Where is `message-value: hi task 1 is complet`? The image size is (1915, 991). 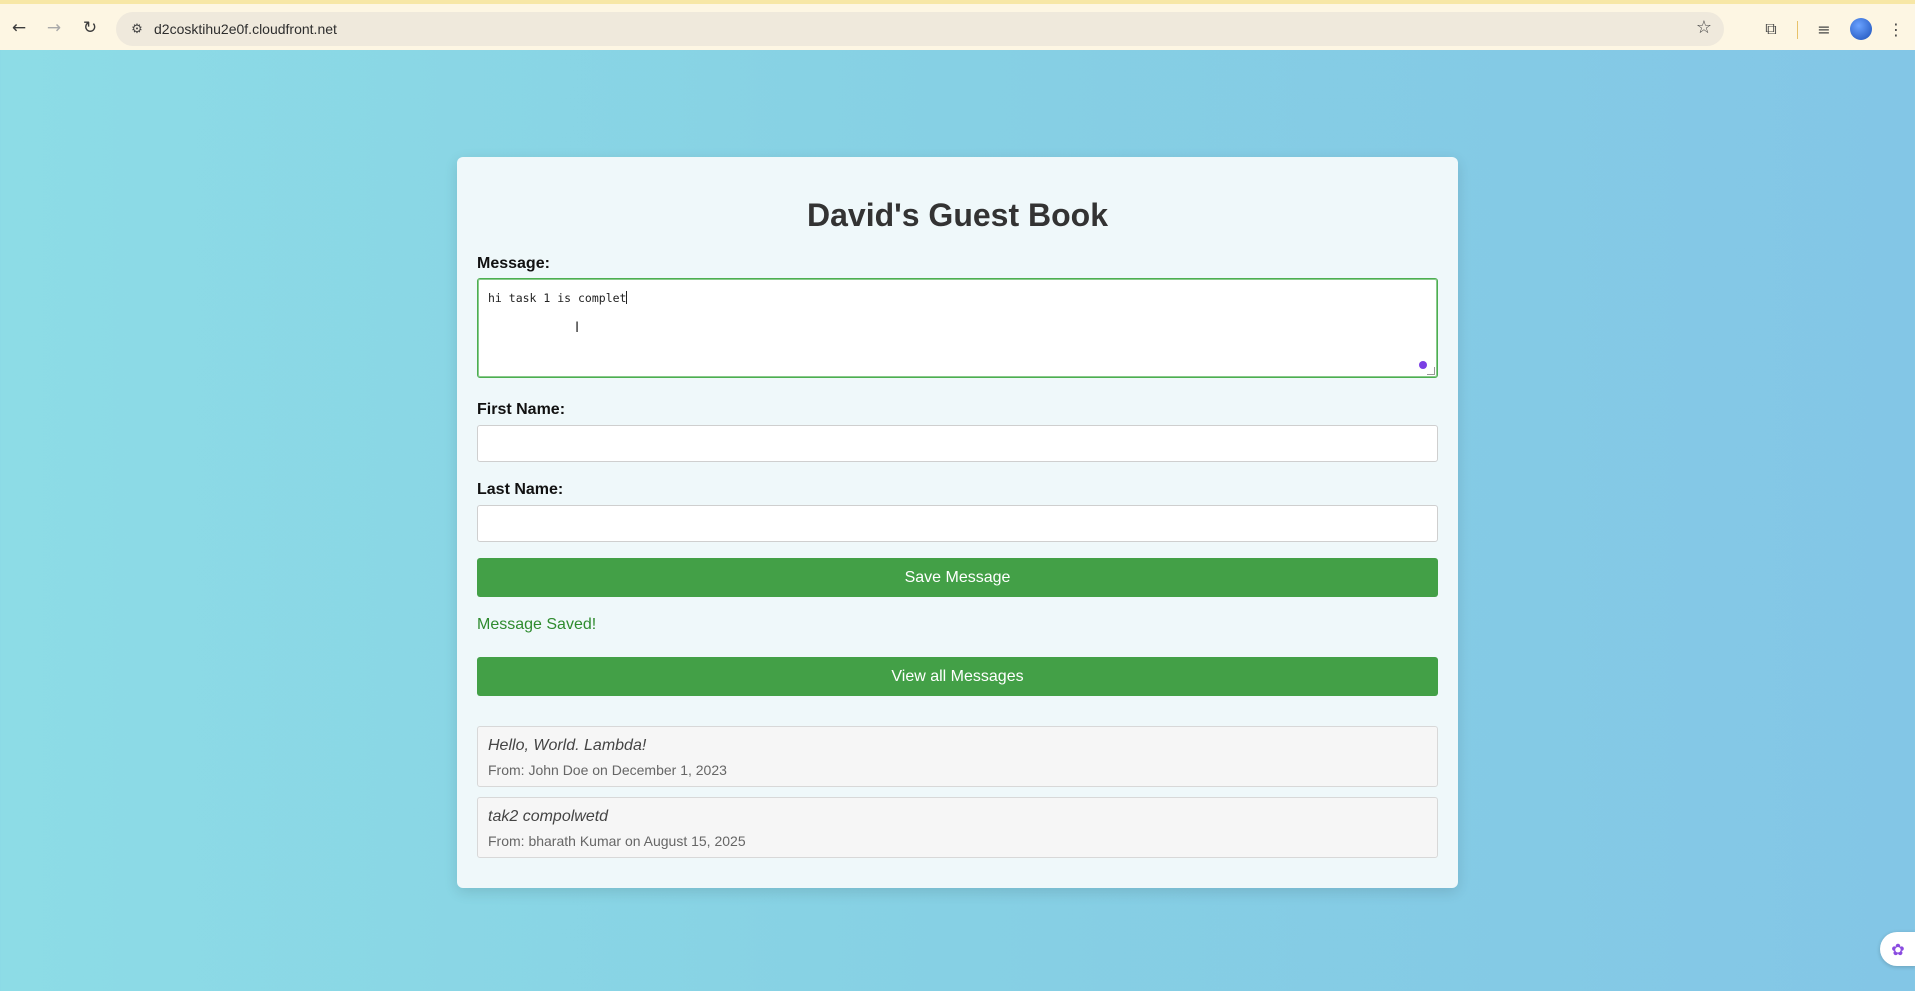
message-value: hi task 1 is complet is located at coordinates (558, 298).